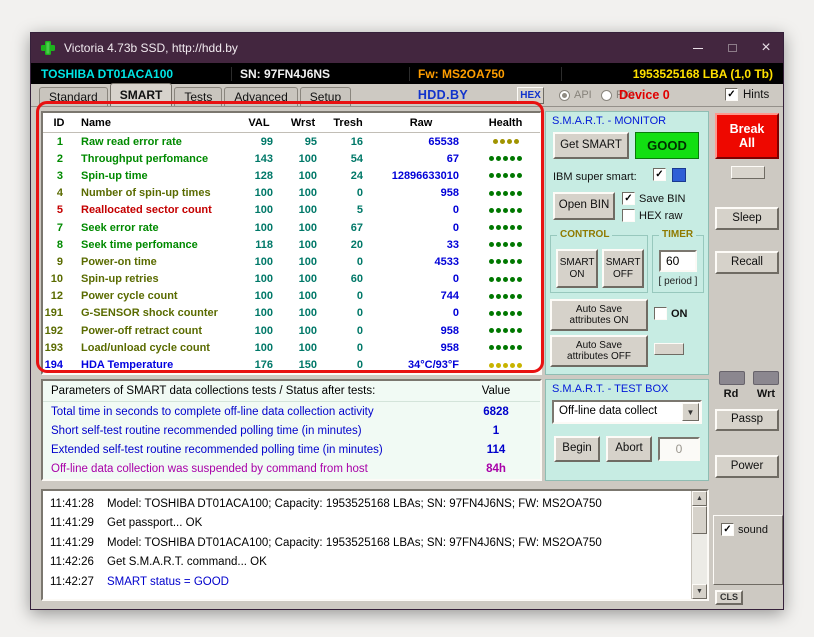  I want to click on smart-attr-name: Spin-up retries, so click(120, 279).